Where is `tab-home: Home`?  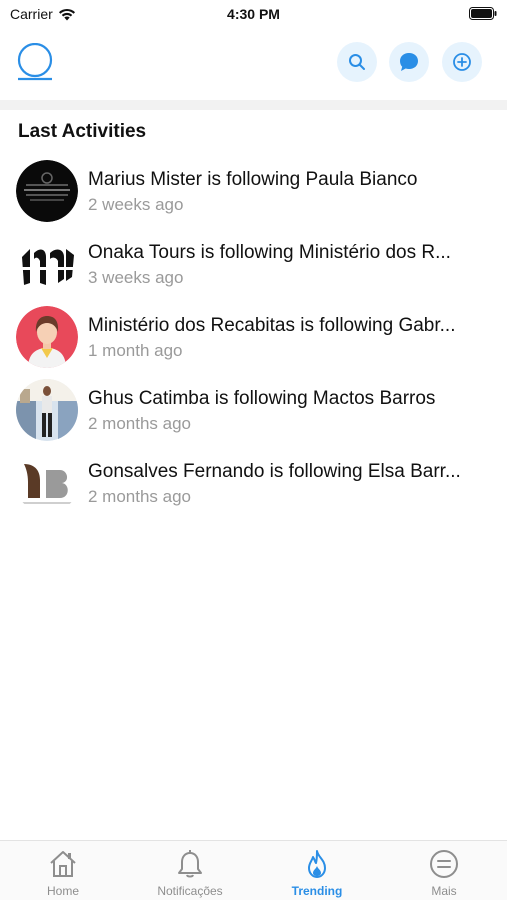 tab-home: Home is located at coordinates (63, 870).